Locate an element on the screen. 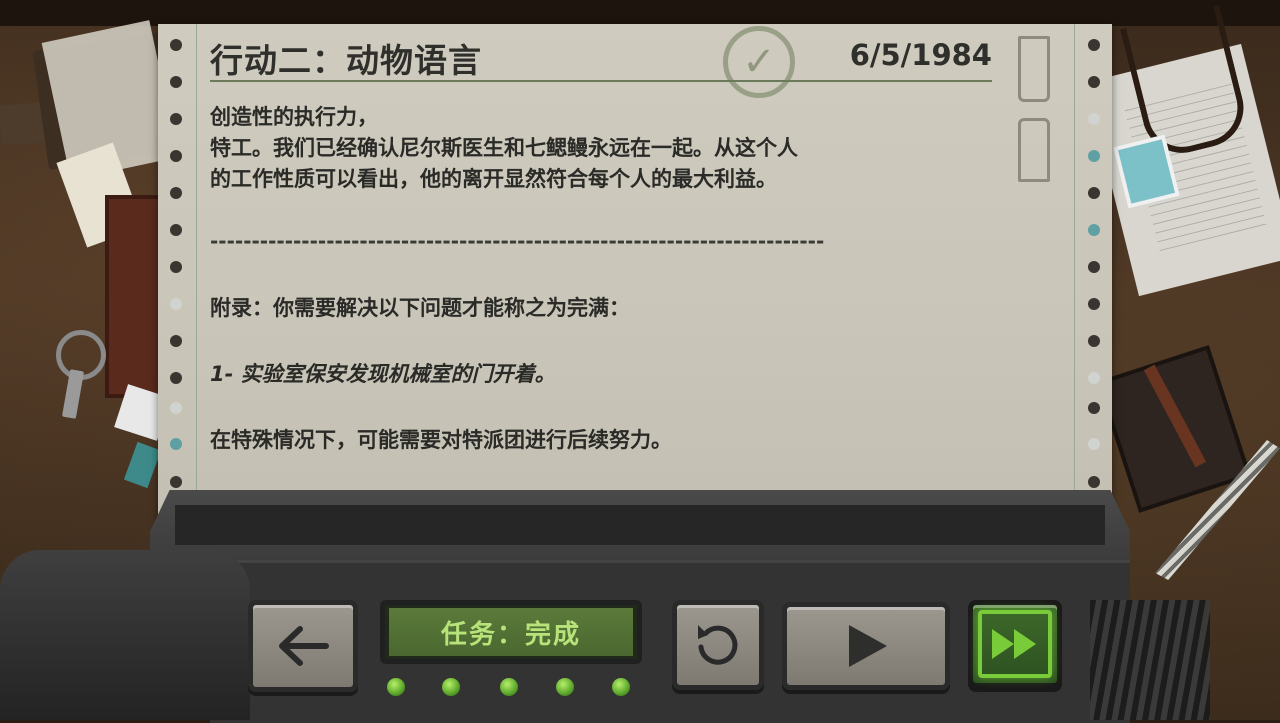 Image resolution: width=1280 pixels, height=723 pixels. speaker-grille is located at coordinates (1150, 660).